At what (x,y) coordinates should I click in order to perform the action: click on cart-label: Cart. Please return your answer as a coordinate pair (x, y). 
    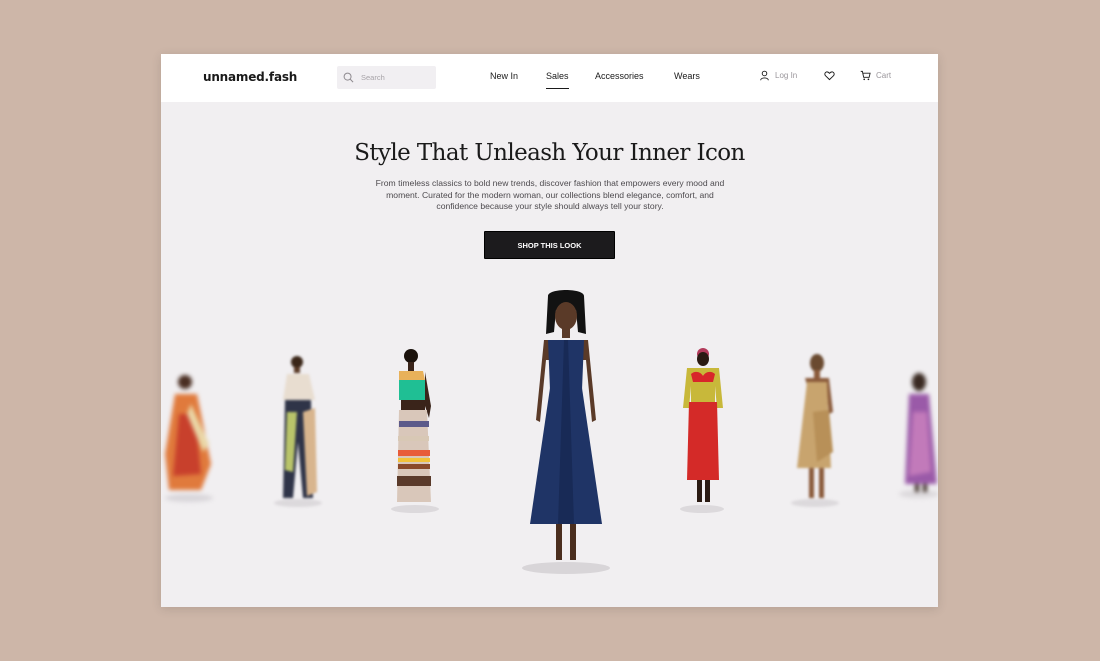
    Looking at the image, I should click on (884, 75).